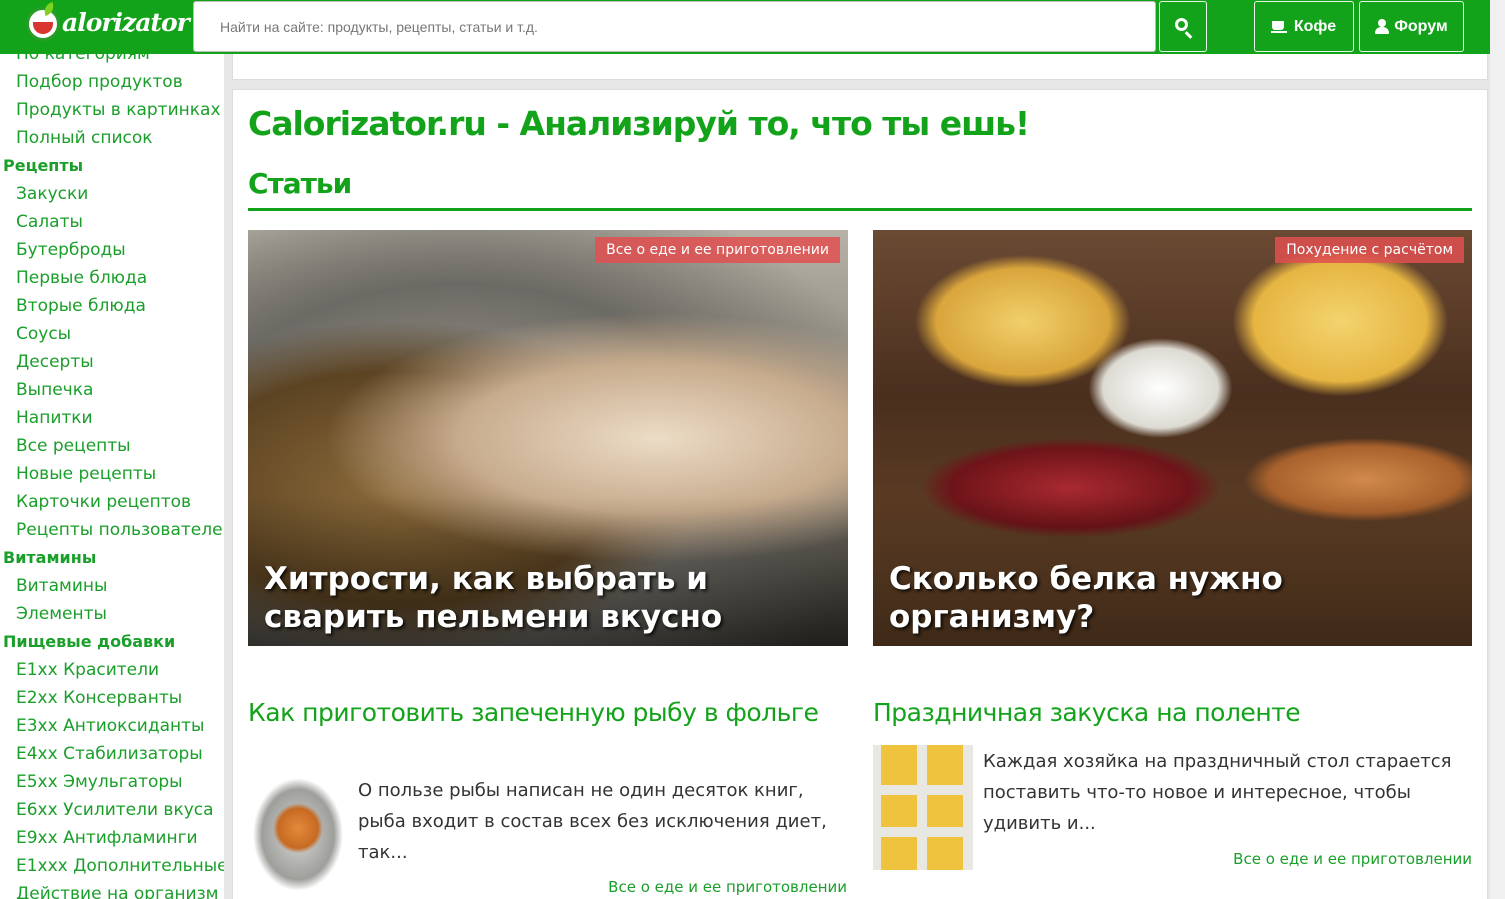  I want to click on sidebar-section-heading: Пищевые добавки, so click(112, 642).